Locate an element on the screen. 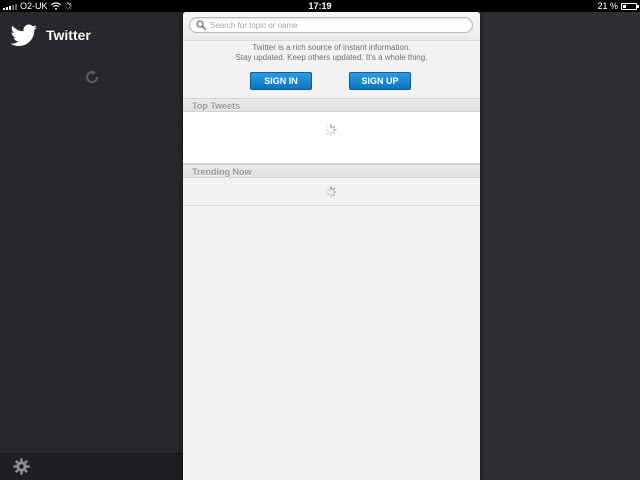  sidebar-bottom-bar is located at coordinates (91, 466).